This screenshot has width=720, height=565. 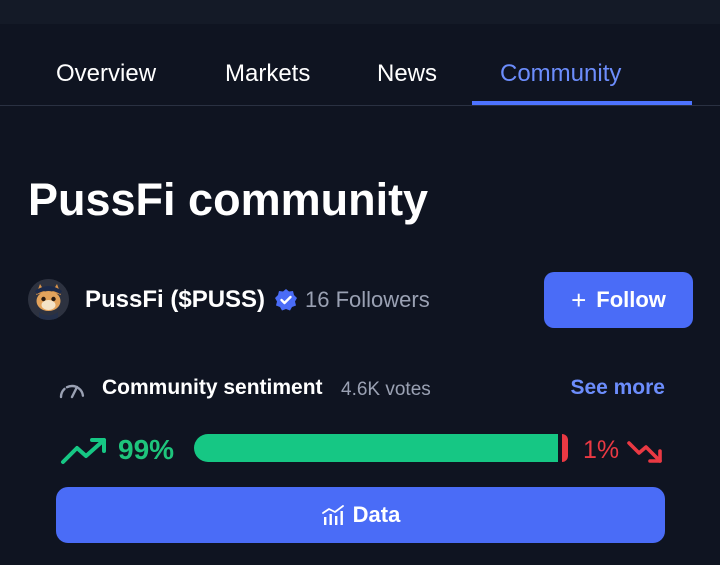 I want to click on bullish-percent: 99%, so click(x=146, y=449).